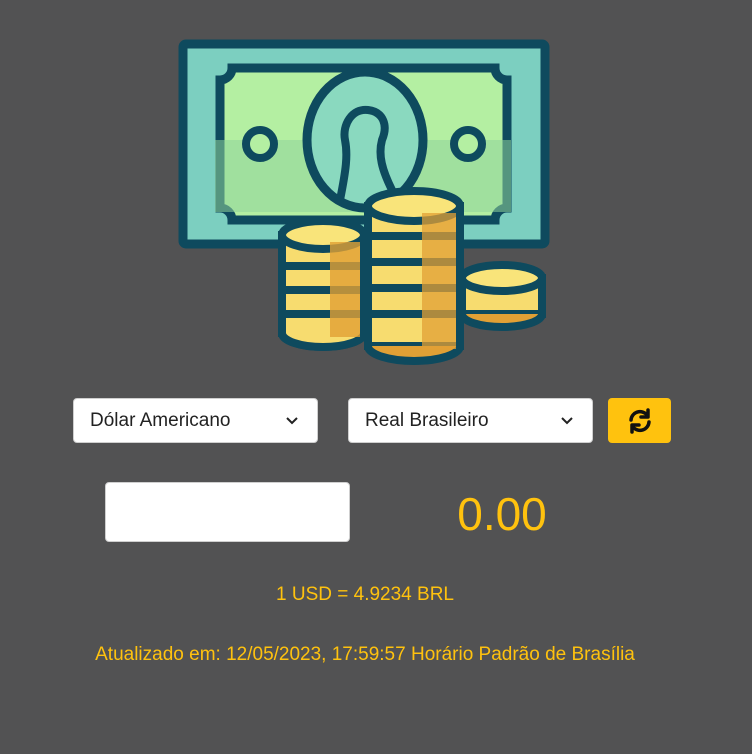  Describe the element at coordinates (502, 514) in the screenshot. I see `converted-result: 0.00` at that location.